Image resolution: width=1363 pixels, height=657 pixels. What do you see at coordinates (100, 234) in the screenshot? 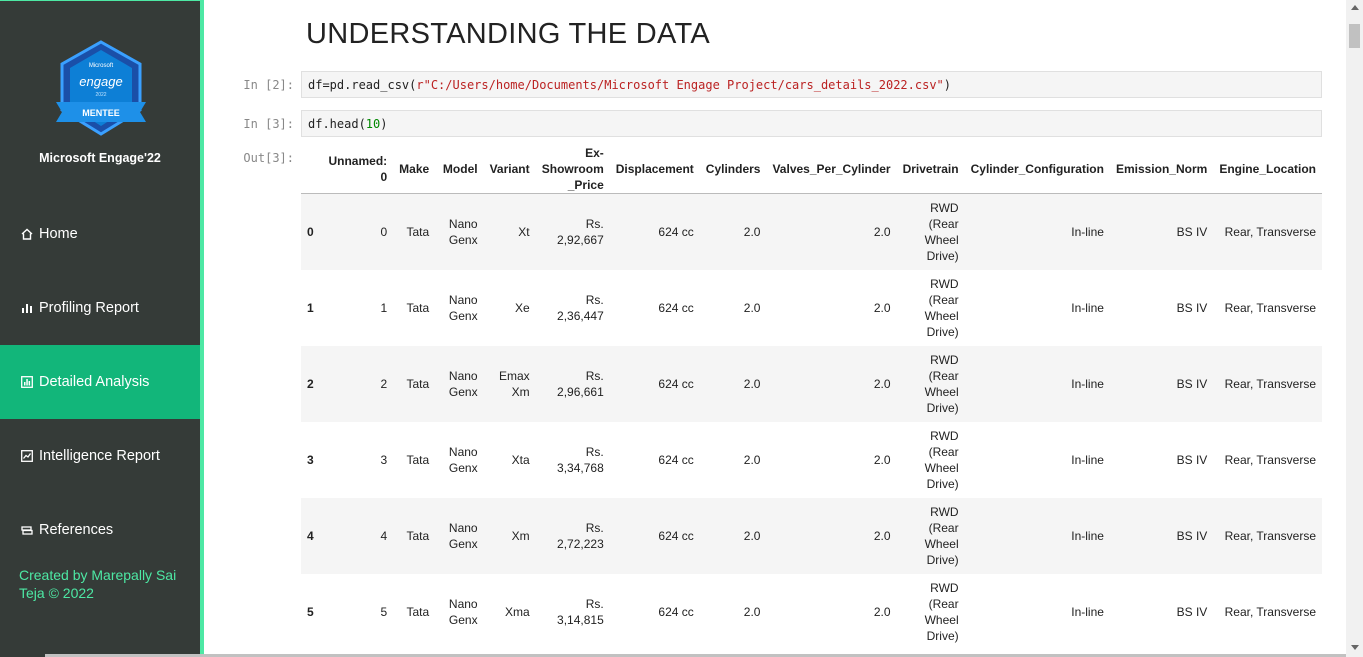
I see `nav-item-home: Home` at bounding box center [100, 234].